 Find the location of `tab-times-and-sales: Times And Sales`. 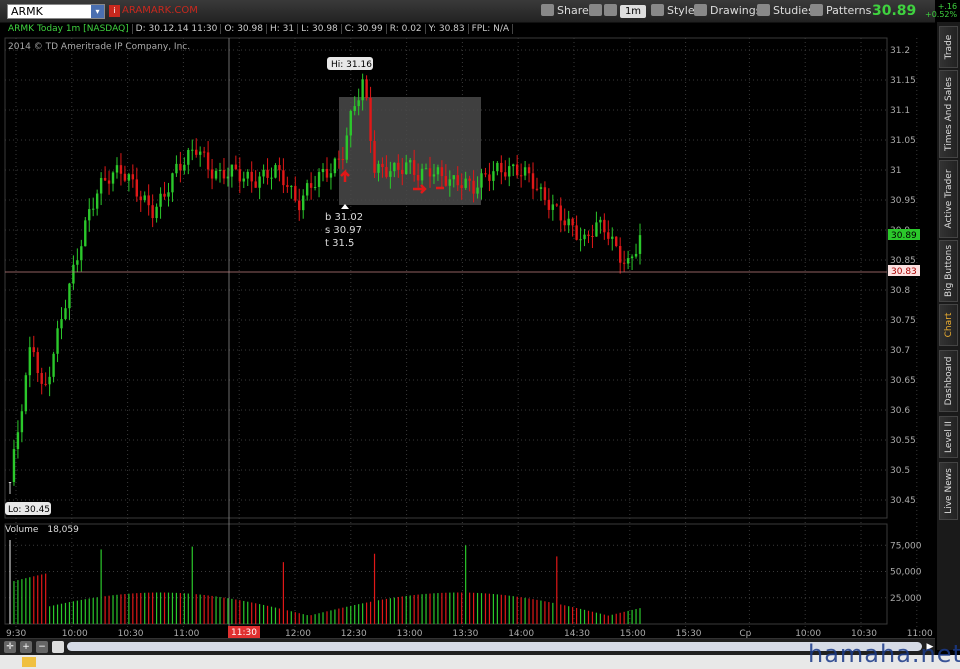

tab-times-and-sales: Times And Sales is located at coordinates (948, 114).